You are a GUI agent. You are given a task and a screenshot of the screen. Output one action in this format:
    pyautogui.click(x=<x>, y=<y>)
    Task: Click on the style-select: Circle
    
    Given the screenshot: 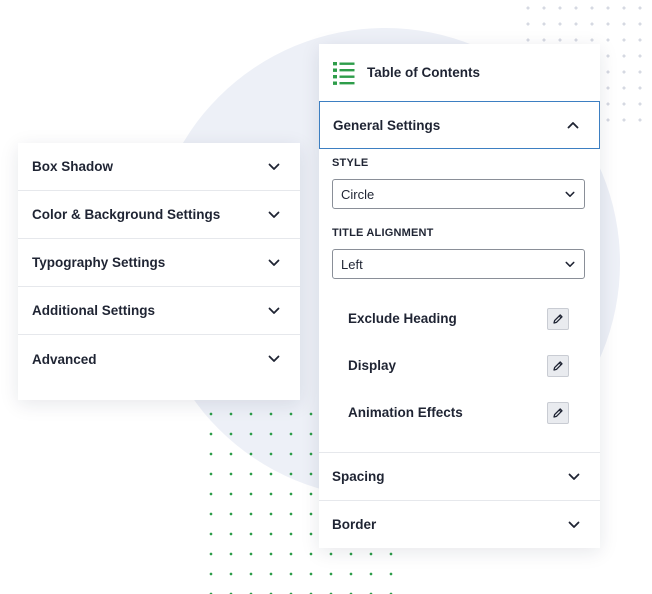 What is the action you would take?
    pyautogui.click(x=458, y=194)
    